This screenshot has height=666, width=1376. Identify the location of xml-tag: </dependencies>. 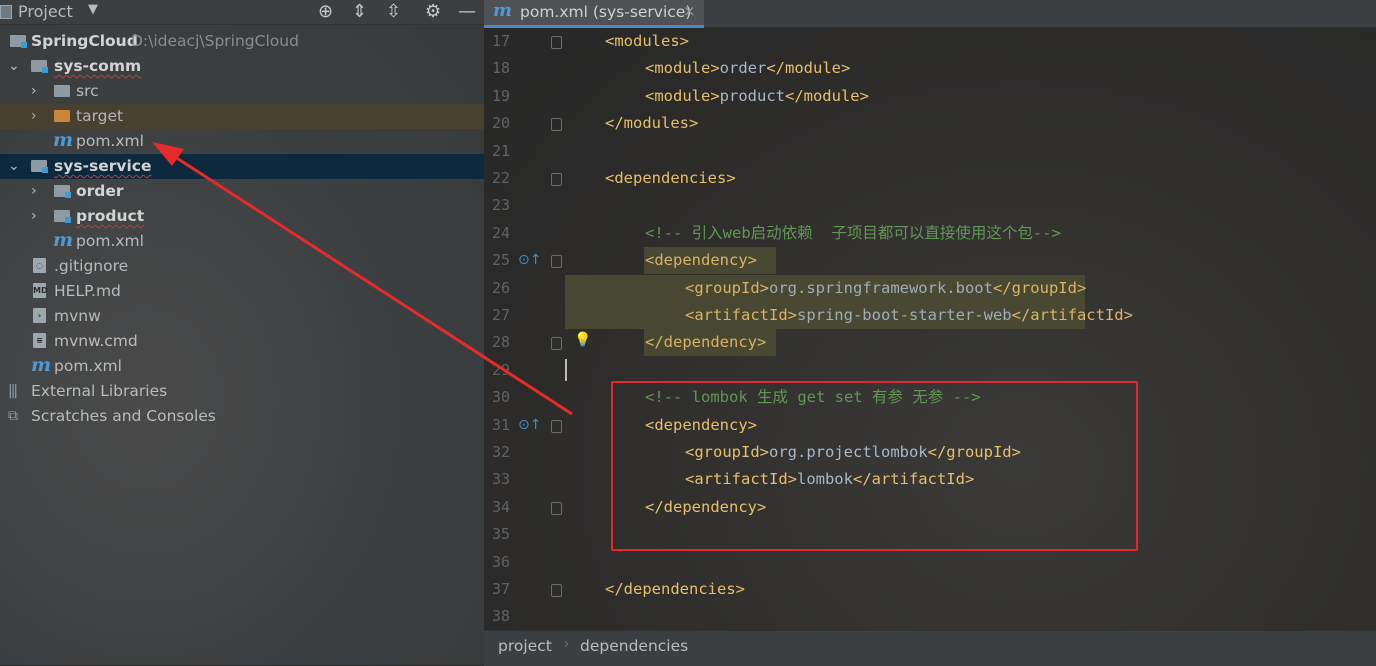
(675, 589).